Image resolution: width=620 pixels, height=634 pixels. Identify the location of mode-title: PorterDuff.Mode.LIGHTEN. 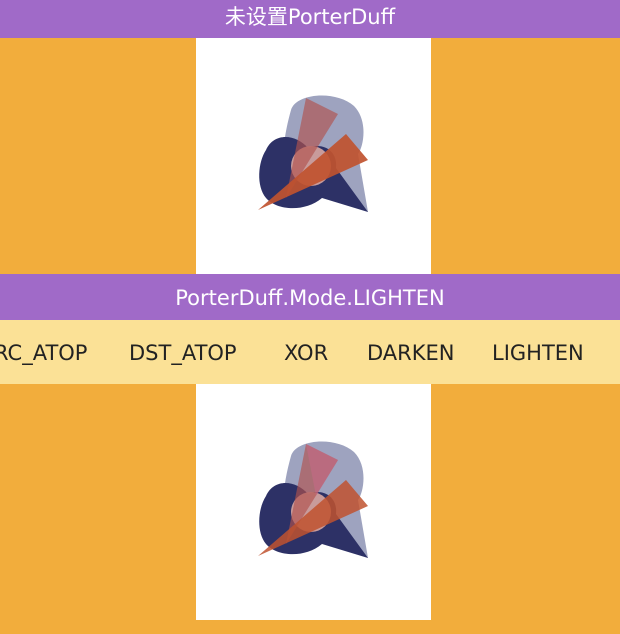
(310, 298).